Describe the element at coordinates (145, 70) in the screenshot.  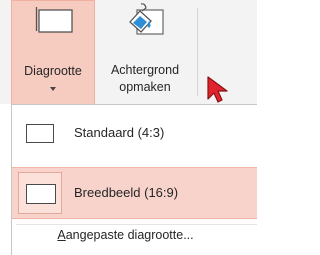
I see `format-background-label-line1: Achtergrond` at that location.